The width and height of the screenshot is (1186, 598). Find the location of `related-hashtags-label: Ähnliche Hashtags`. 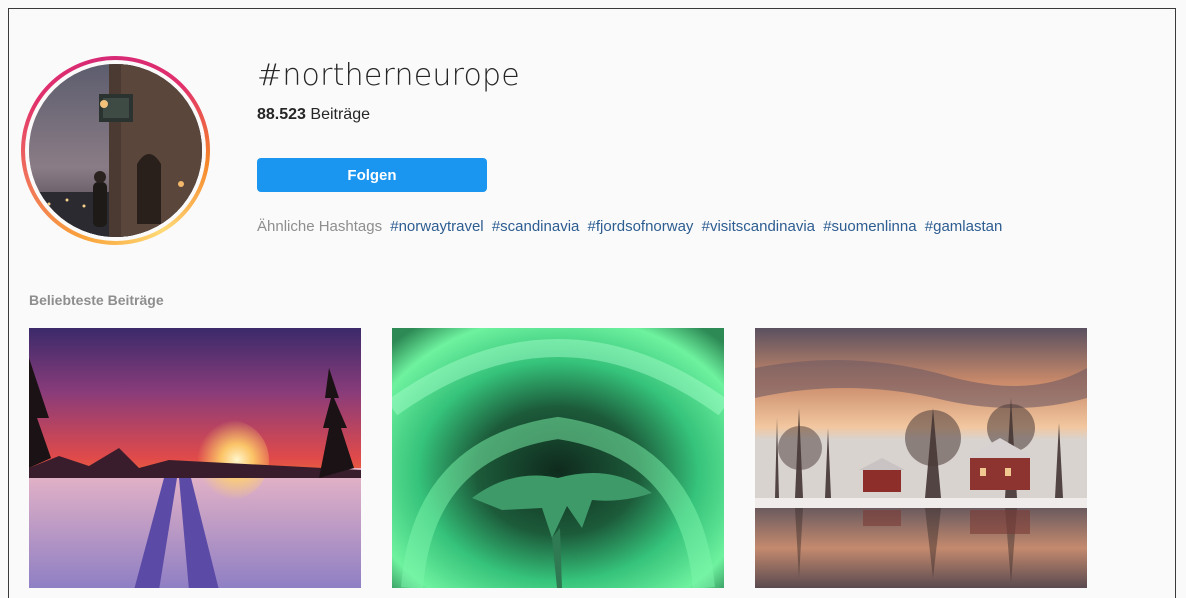

related-hashtags-label: Ähnliche Hashtags is located at coordinates (320, 226).